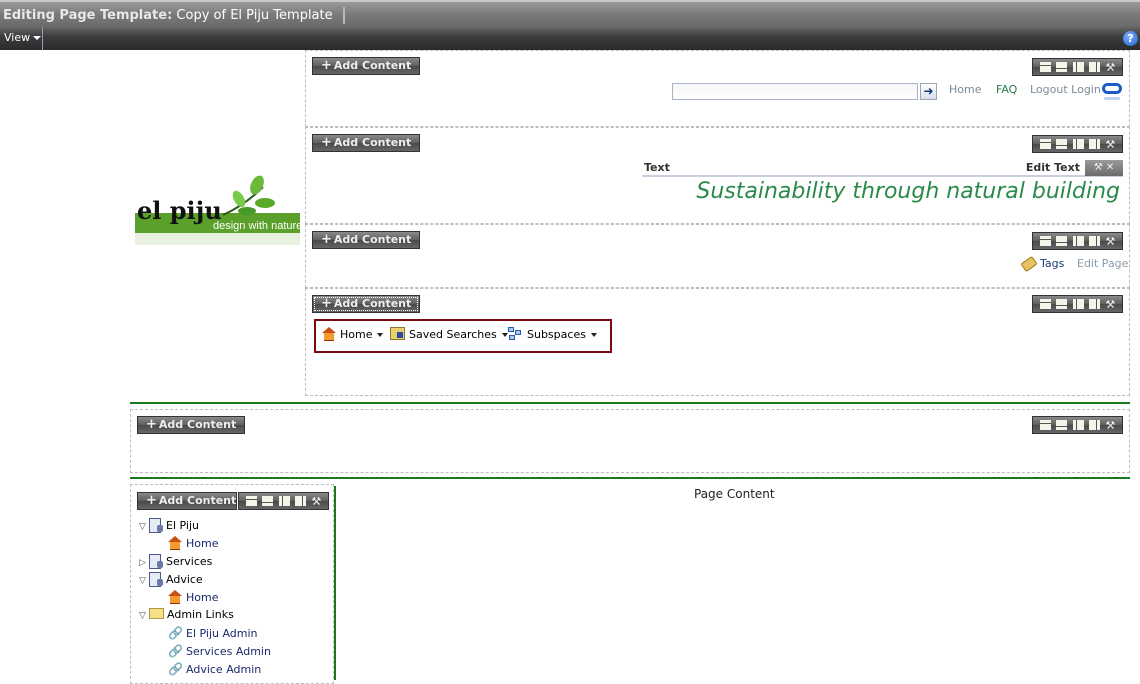 This screenshot has height=684, width=1140. What do you see at coordinates (213, 633) in the screenshot?
I see `tree-node: 🔗 El Piju Admin` at bounding box center [213, 633].